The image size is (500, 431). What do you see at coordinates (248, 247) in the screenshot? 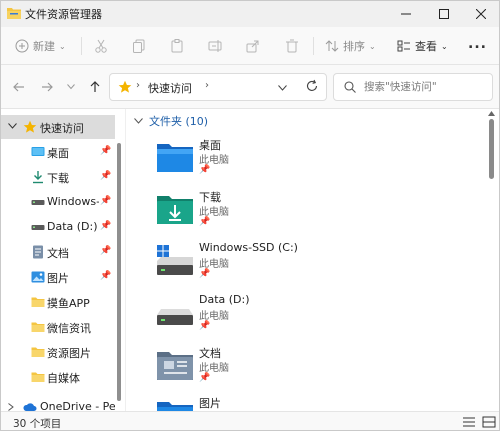
I see `tile-name: Windows-SSD (C:)` at bounding box center [248, 247].